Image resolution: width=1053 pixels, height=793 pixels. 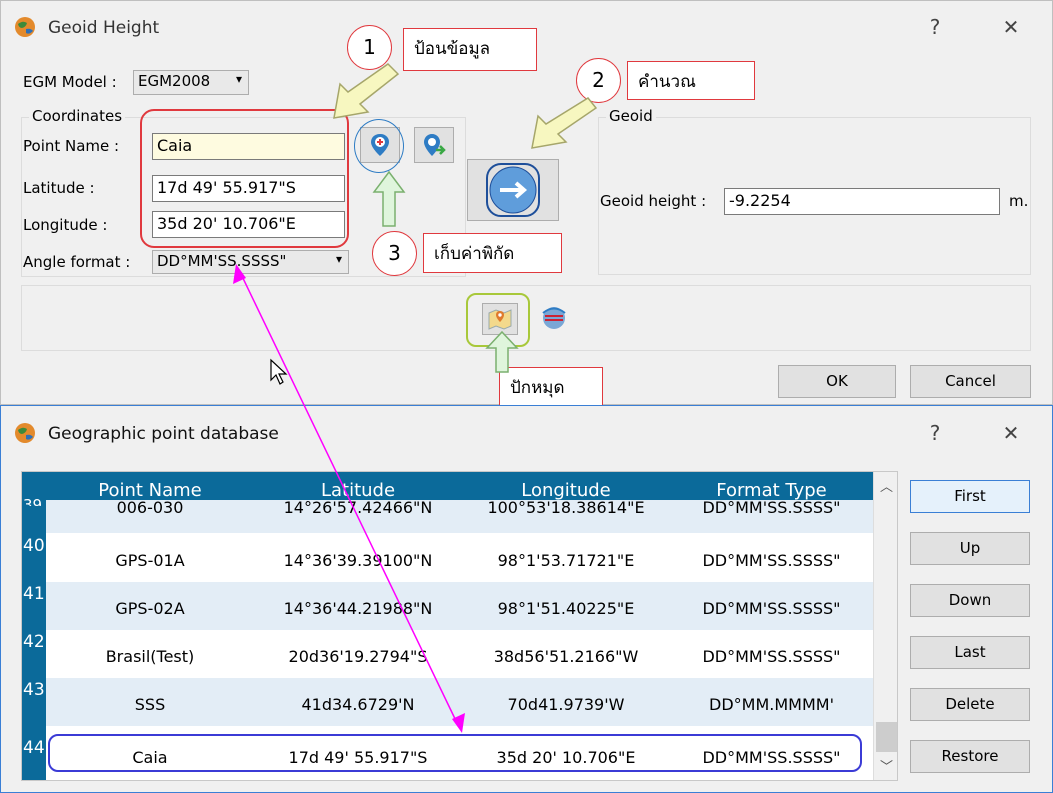 I want to click on angle-format-select: DD°MM'SS.SSSS" ▾, so click(x=250, y=262).